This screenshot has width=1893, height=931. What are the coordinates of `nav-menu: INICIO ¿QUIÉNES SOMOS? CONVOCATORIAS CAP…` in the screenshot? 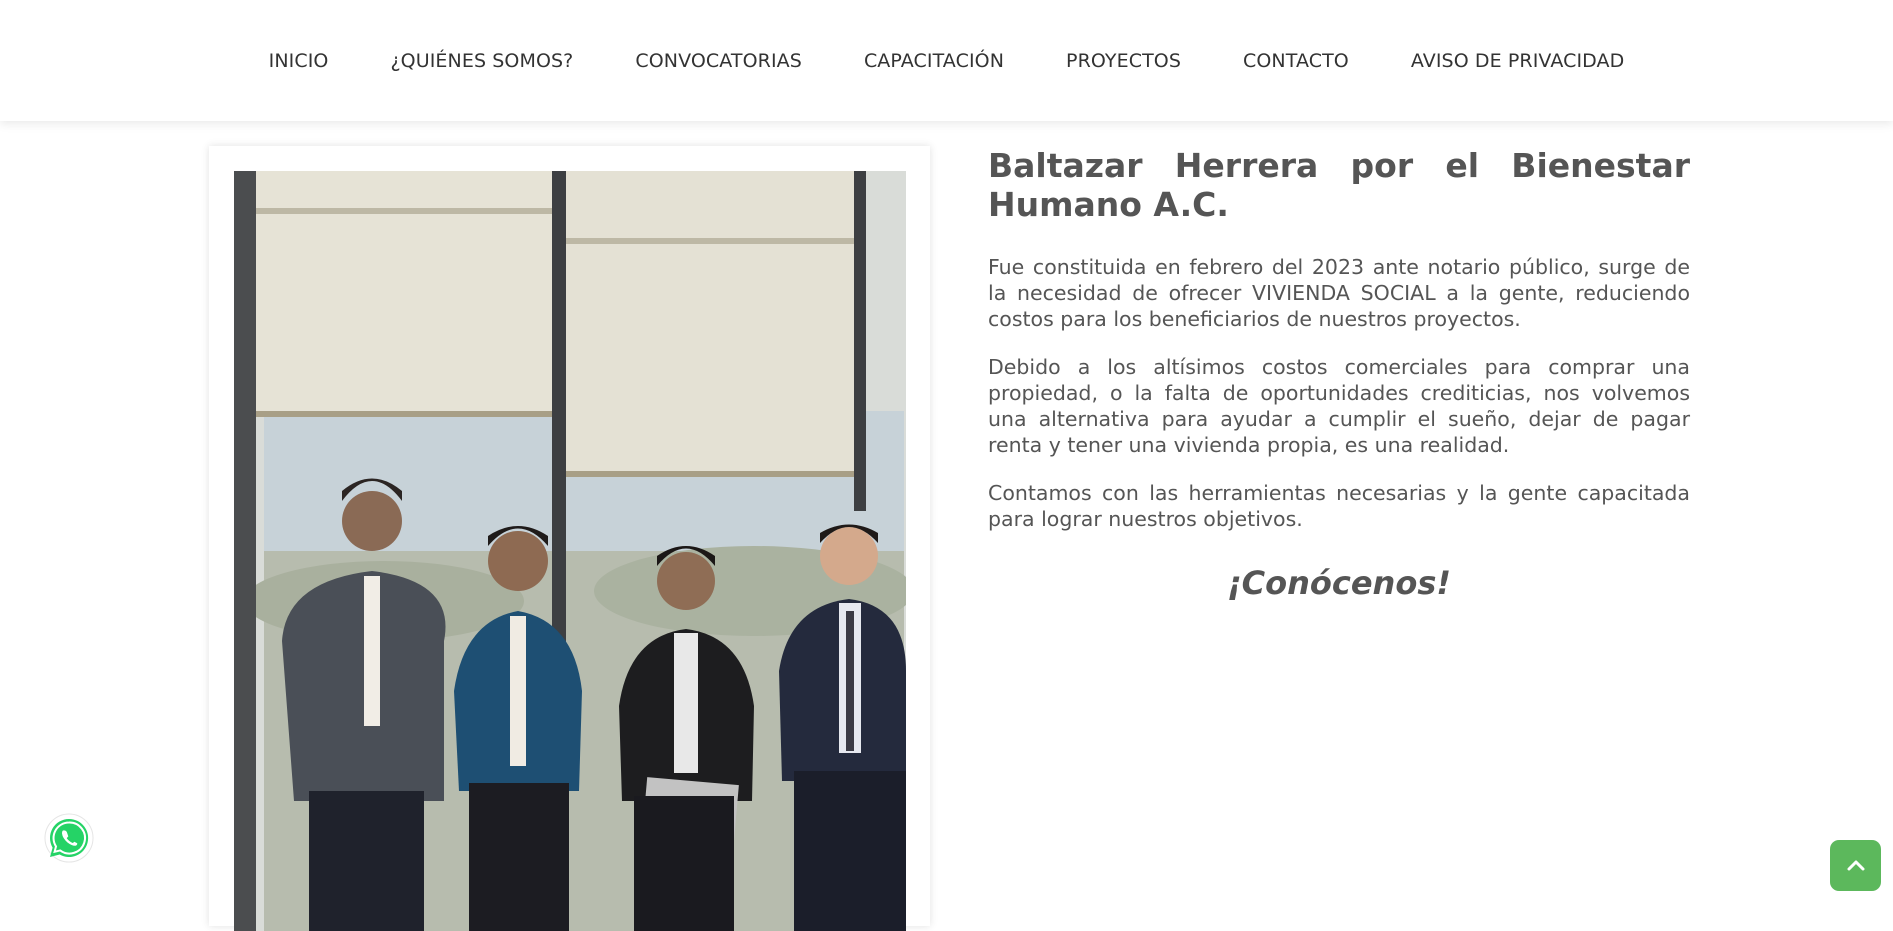 It's located at (946, 60).